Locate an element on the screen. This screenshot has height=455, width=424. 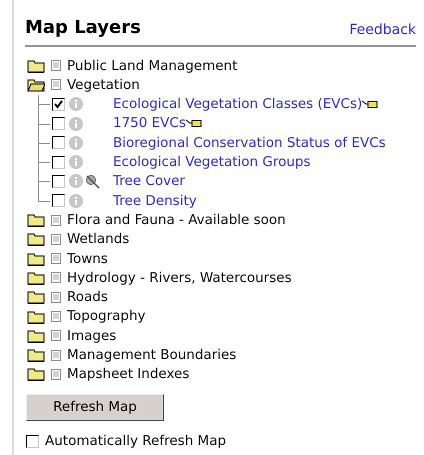
layer-group-label: Topography is located at coordinates (106, 316).